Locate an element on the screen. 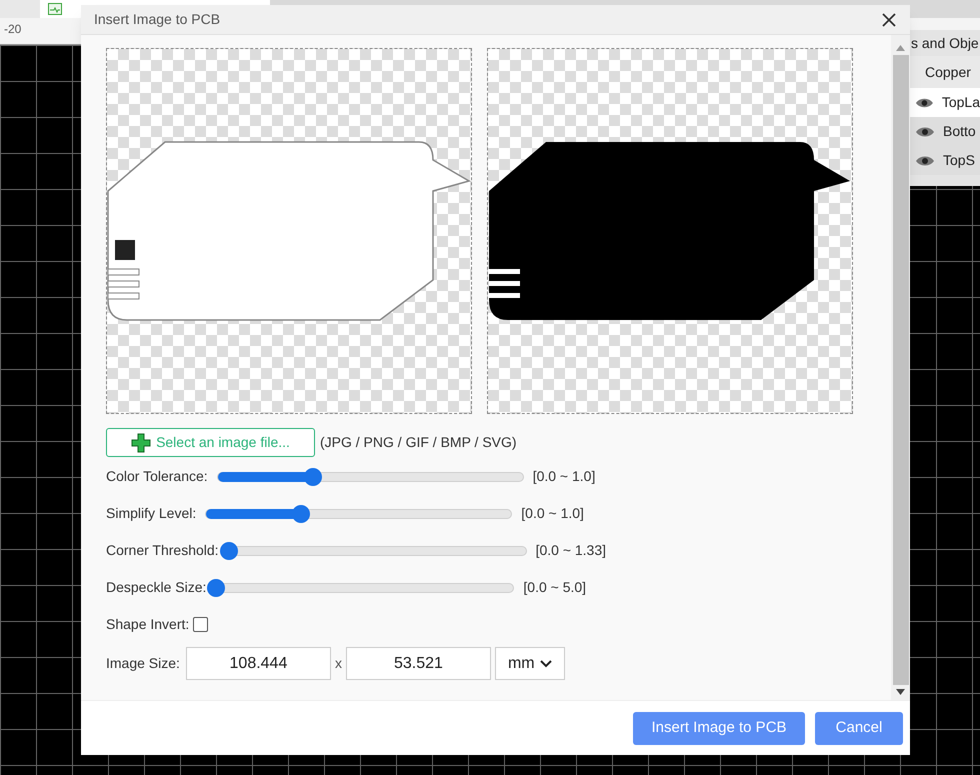 The width and height of the screenshot is (980, 775). scrollbar-thumb is located at coordinates (900, 370).